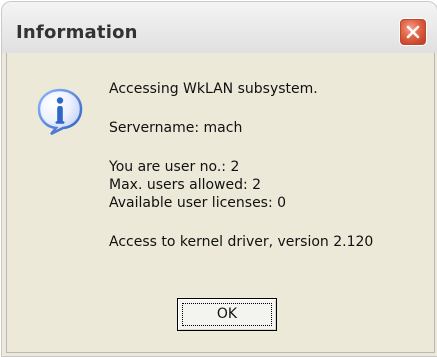 The height and width of the screenshot is (357, 437). I want to click on message-line: Accessing WkLAN subsystem., so click(213, 89).